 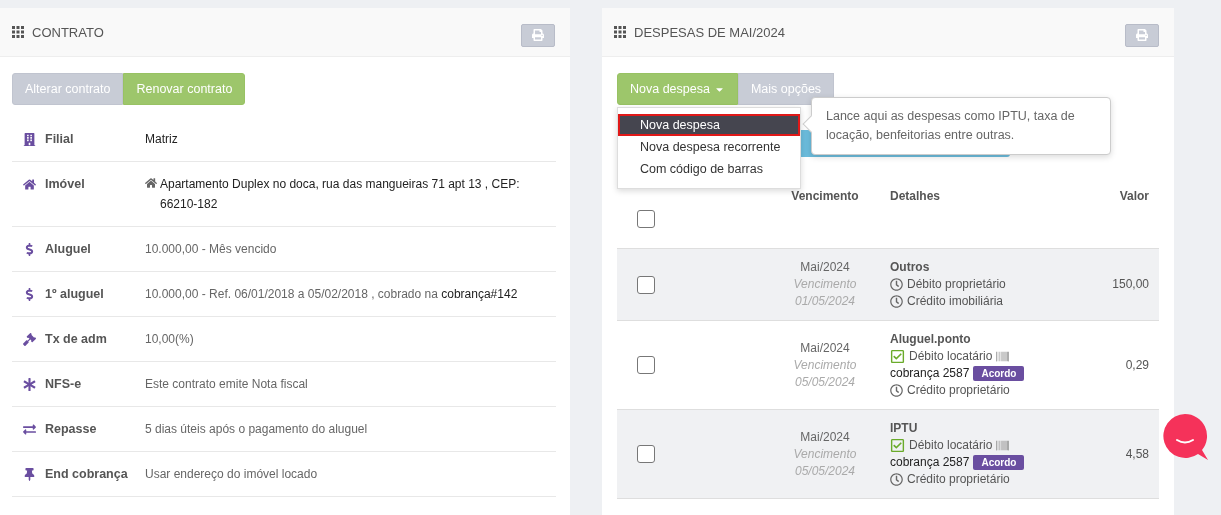 I want to click on field-label: Repasse, so click(x=71, y=429).